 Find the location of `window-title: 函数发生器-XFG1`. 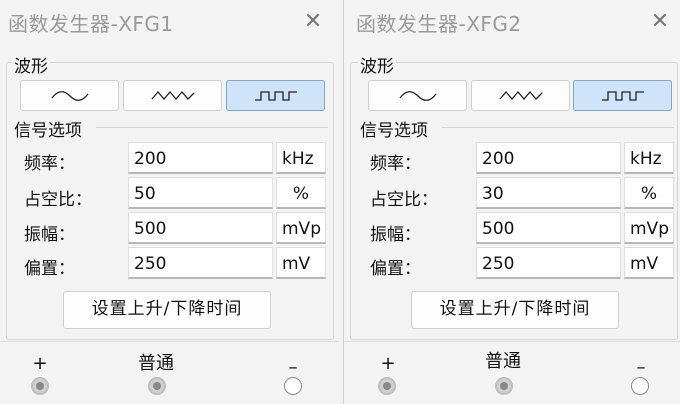

window-title: 函数发生器-XFG1 is located at coordinates (91, 24).